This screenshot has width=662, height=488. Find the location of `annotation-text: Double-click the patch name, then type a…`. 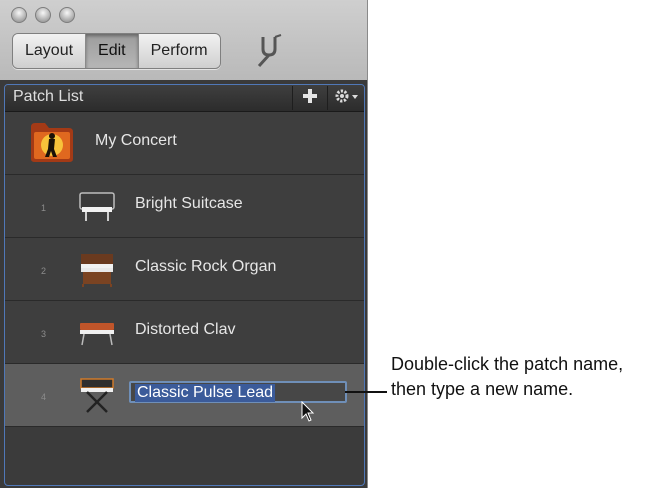

annotation-text: Double-click the patch name, then type a… is located at coordinates (507, 376).